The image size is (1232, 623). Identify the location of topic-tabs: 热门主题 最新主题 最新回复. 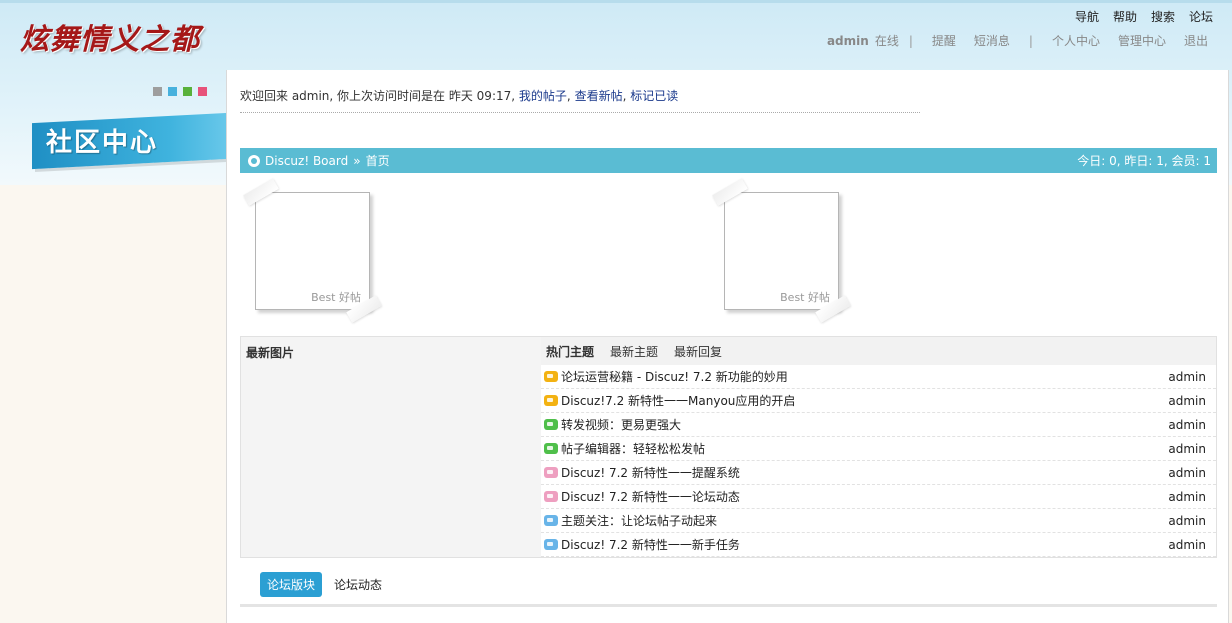
(878, 351).